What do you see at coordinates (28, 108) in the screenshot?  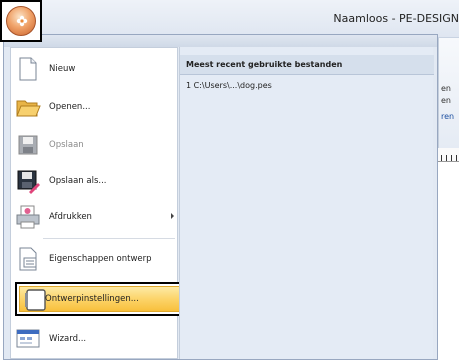 I see `open-folder-icon` at bounding box center [28, 108].